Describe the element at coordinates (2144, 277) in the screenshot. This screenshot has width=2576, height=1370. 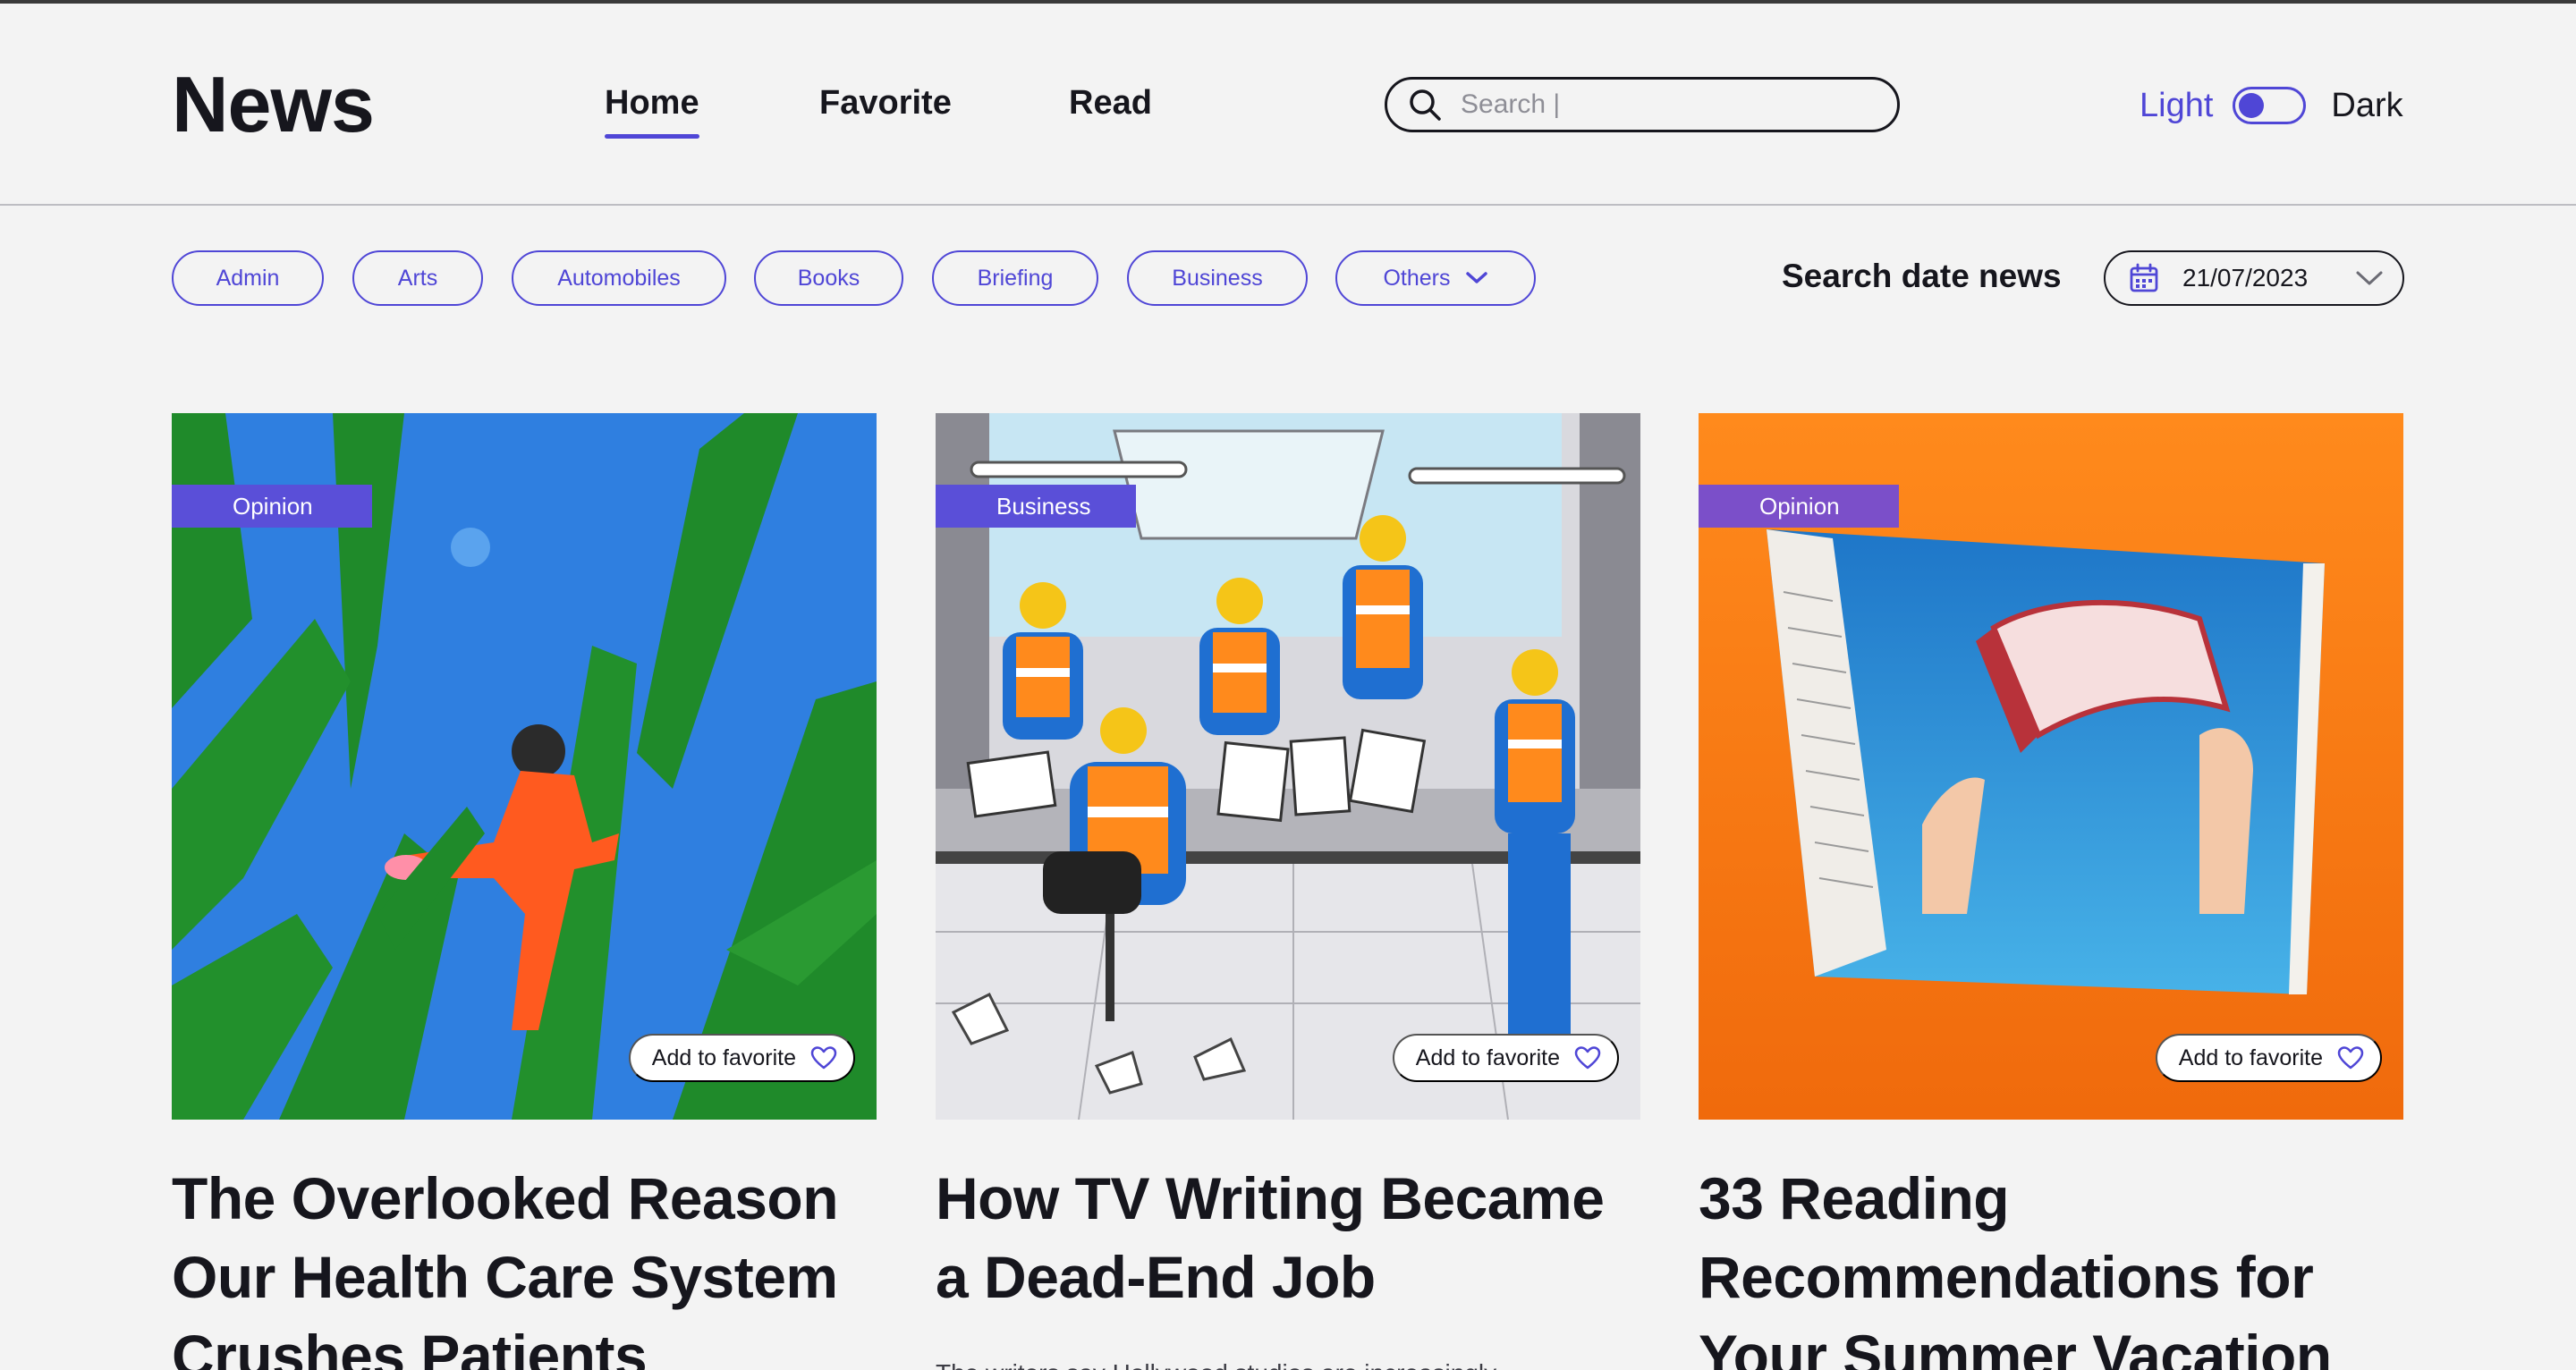
I see `calendar-icon` at that location.